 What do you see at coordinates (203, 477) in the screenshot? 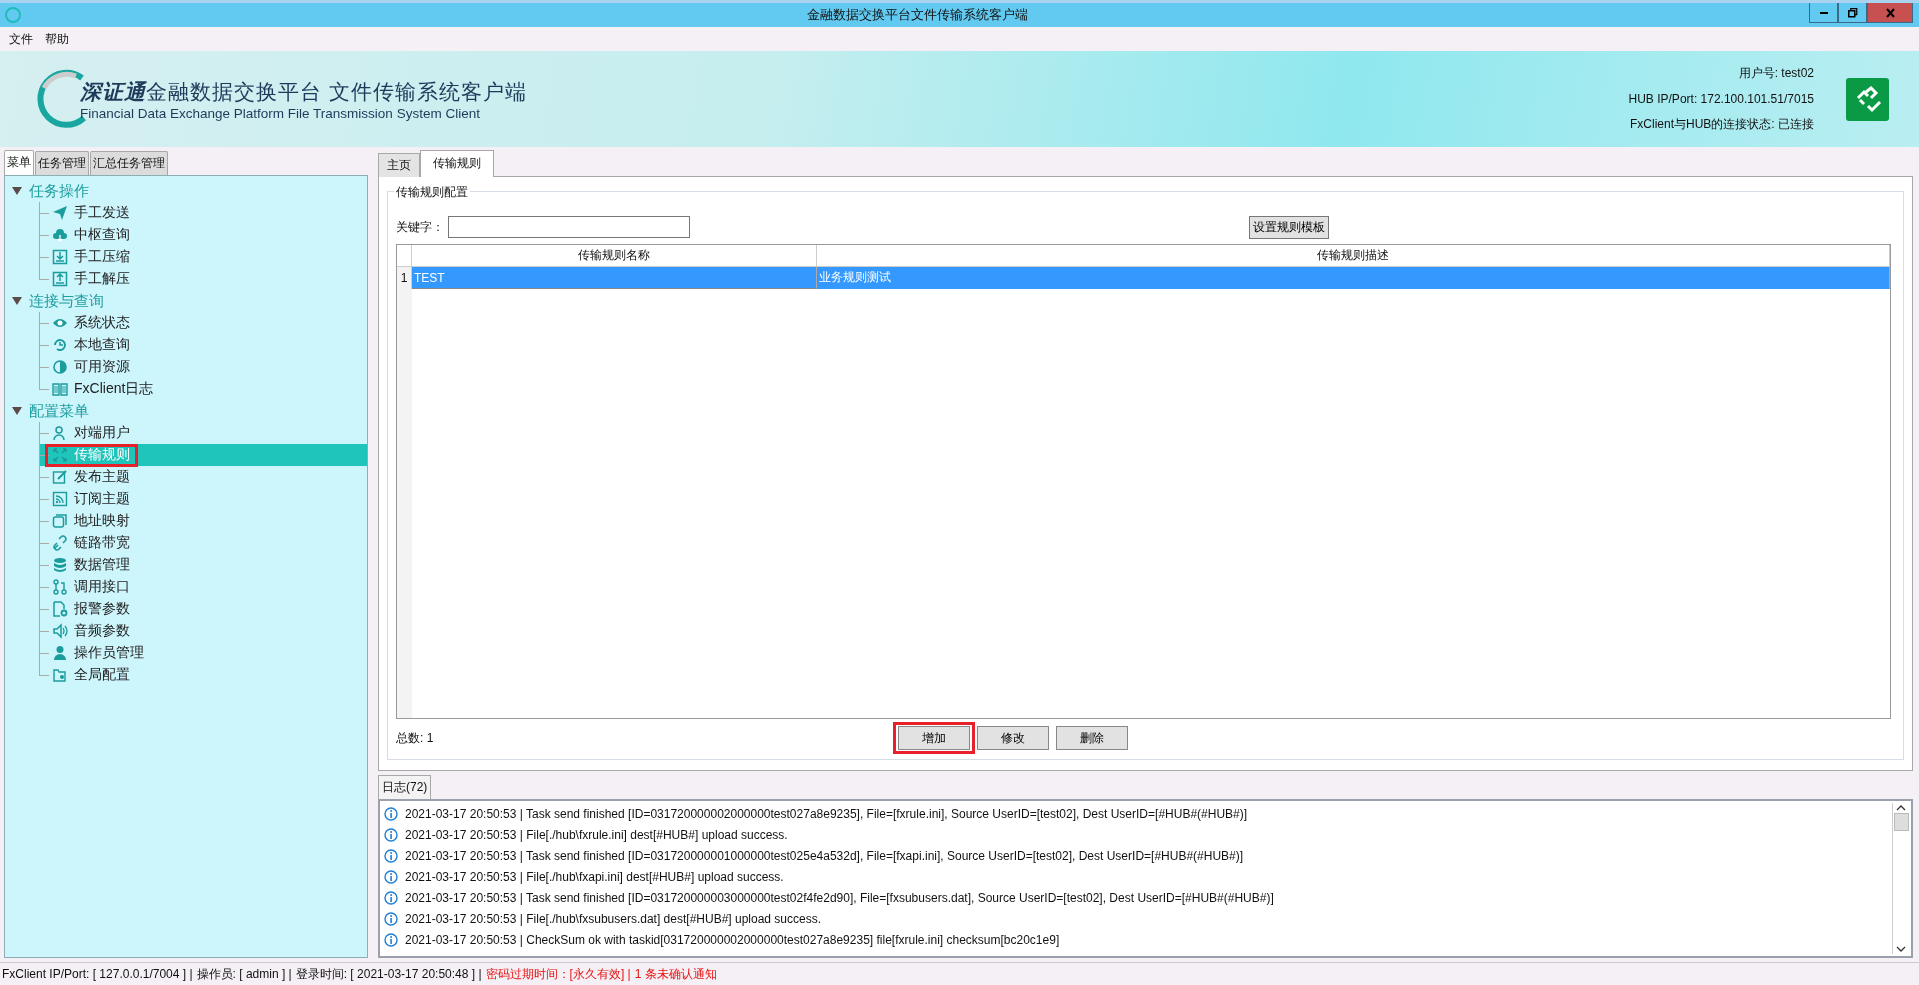
I see `tree-item: 发布主题` at bounding box center [203, 477].